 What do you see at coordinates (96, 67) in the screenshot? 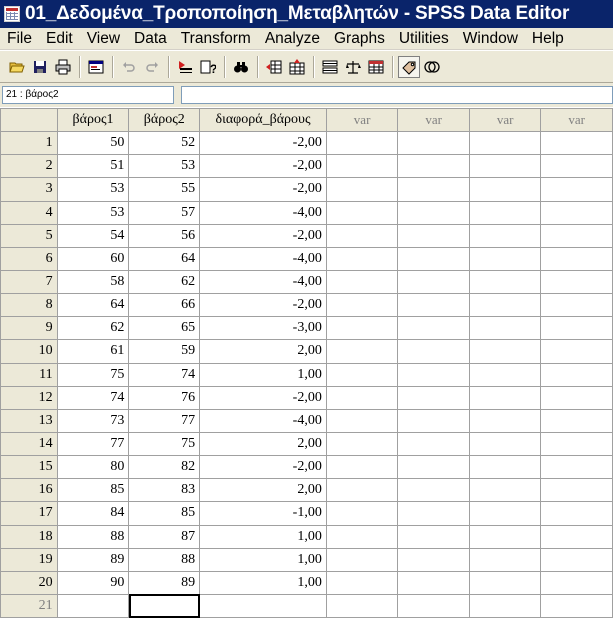
I see `dialog-recall-icon` at bounding box center [96, 67].